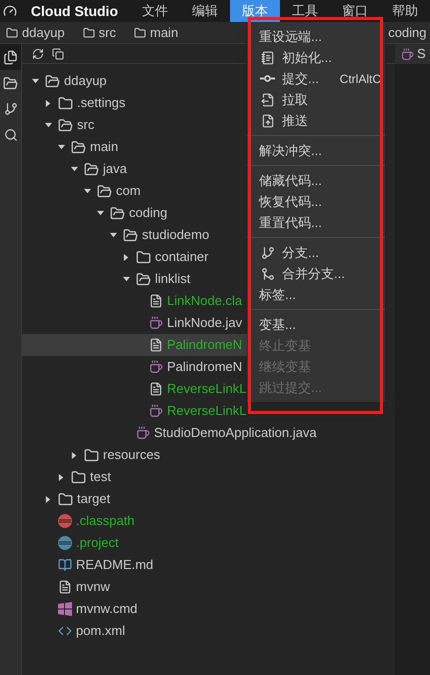 Image resolution: width=430 pixels, height=675 pixels. I want to click on tree-row: mvnw, so click(134, 587).